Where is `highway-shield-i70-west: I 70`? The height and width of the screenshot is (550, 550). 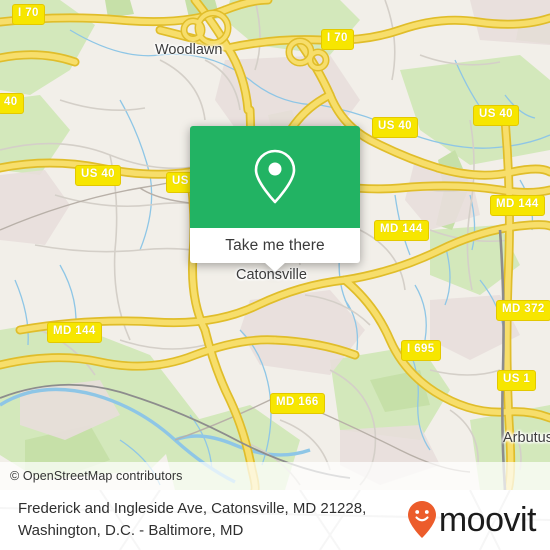 highway-shield-i70-west: I 70 is located at coordinates (28, 14).